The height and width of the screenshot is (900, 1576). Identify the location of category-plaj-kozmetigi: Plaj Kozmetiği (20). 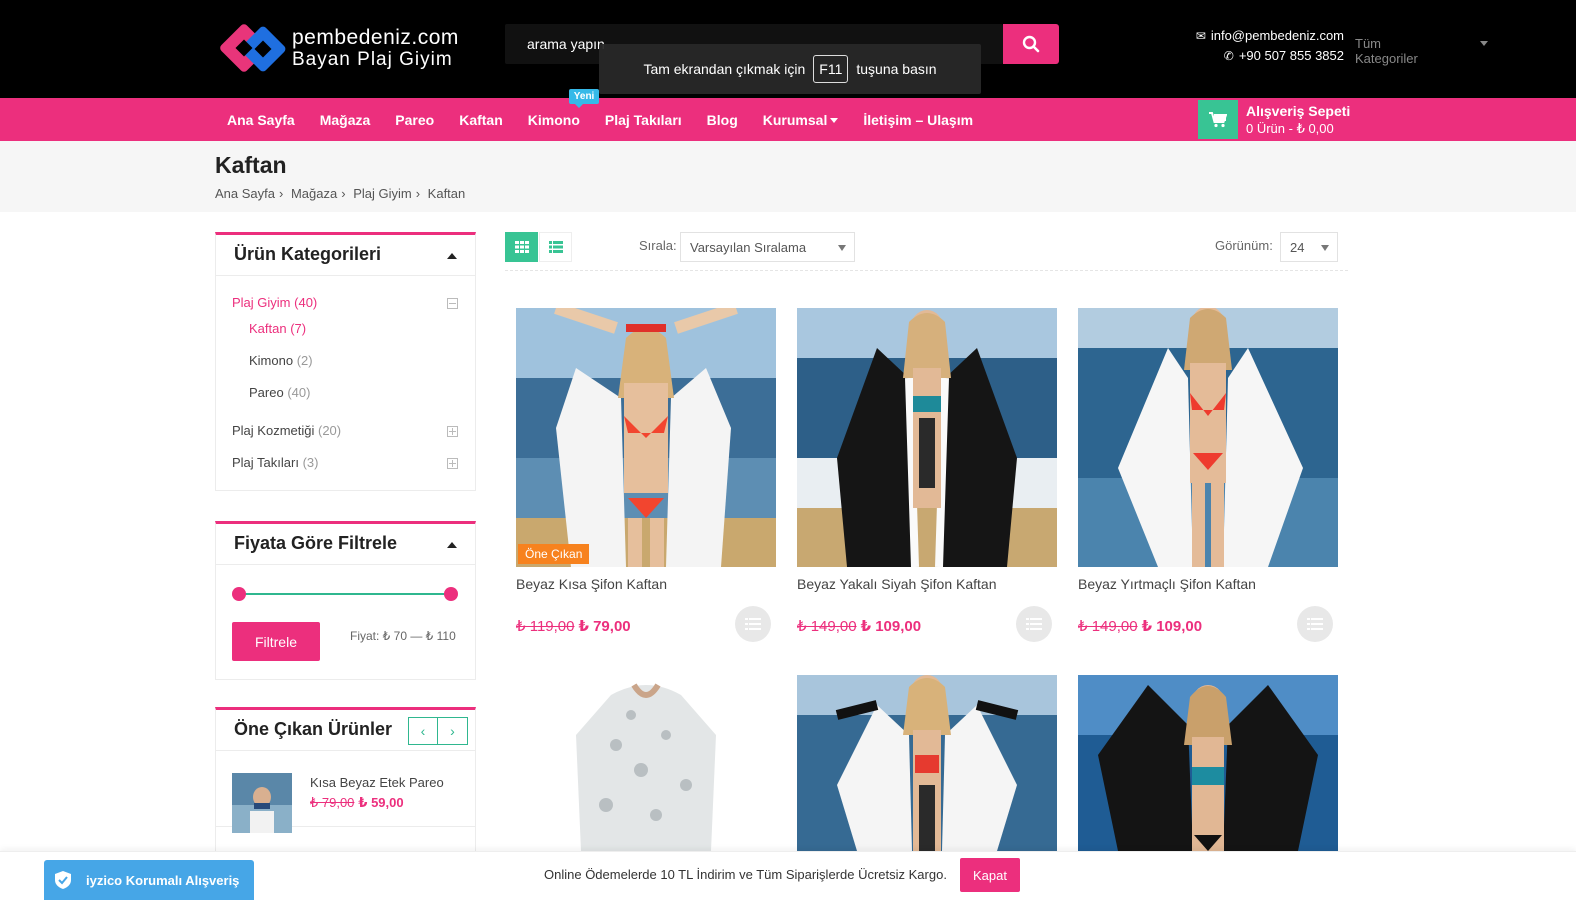
(286, 430).